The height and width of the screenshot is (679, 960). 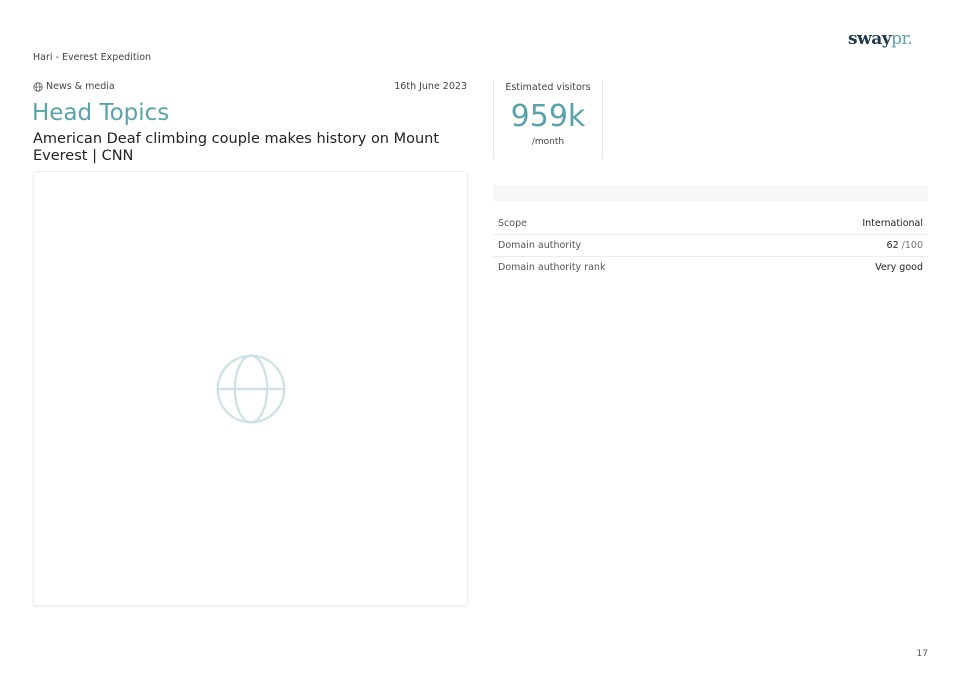 I want to click on metric-value-suffix: /100, so click(x=910, y=245).